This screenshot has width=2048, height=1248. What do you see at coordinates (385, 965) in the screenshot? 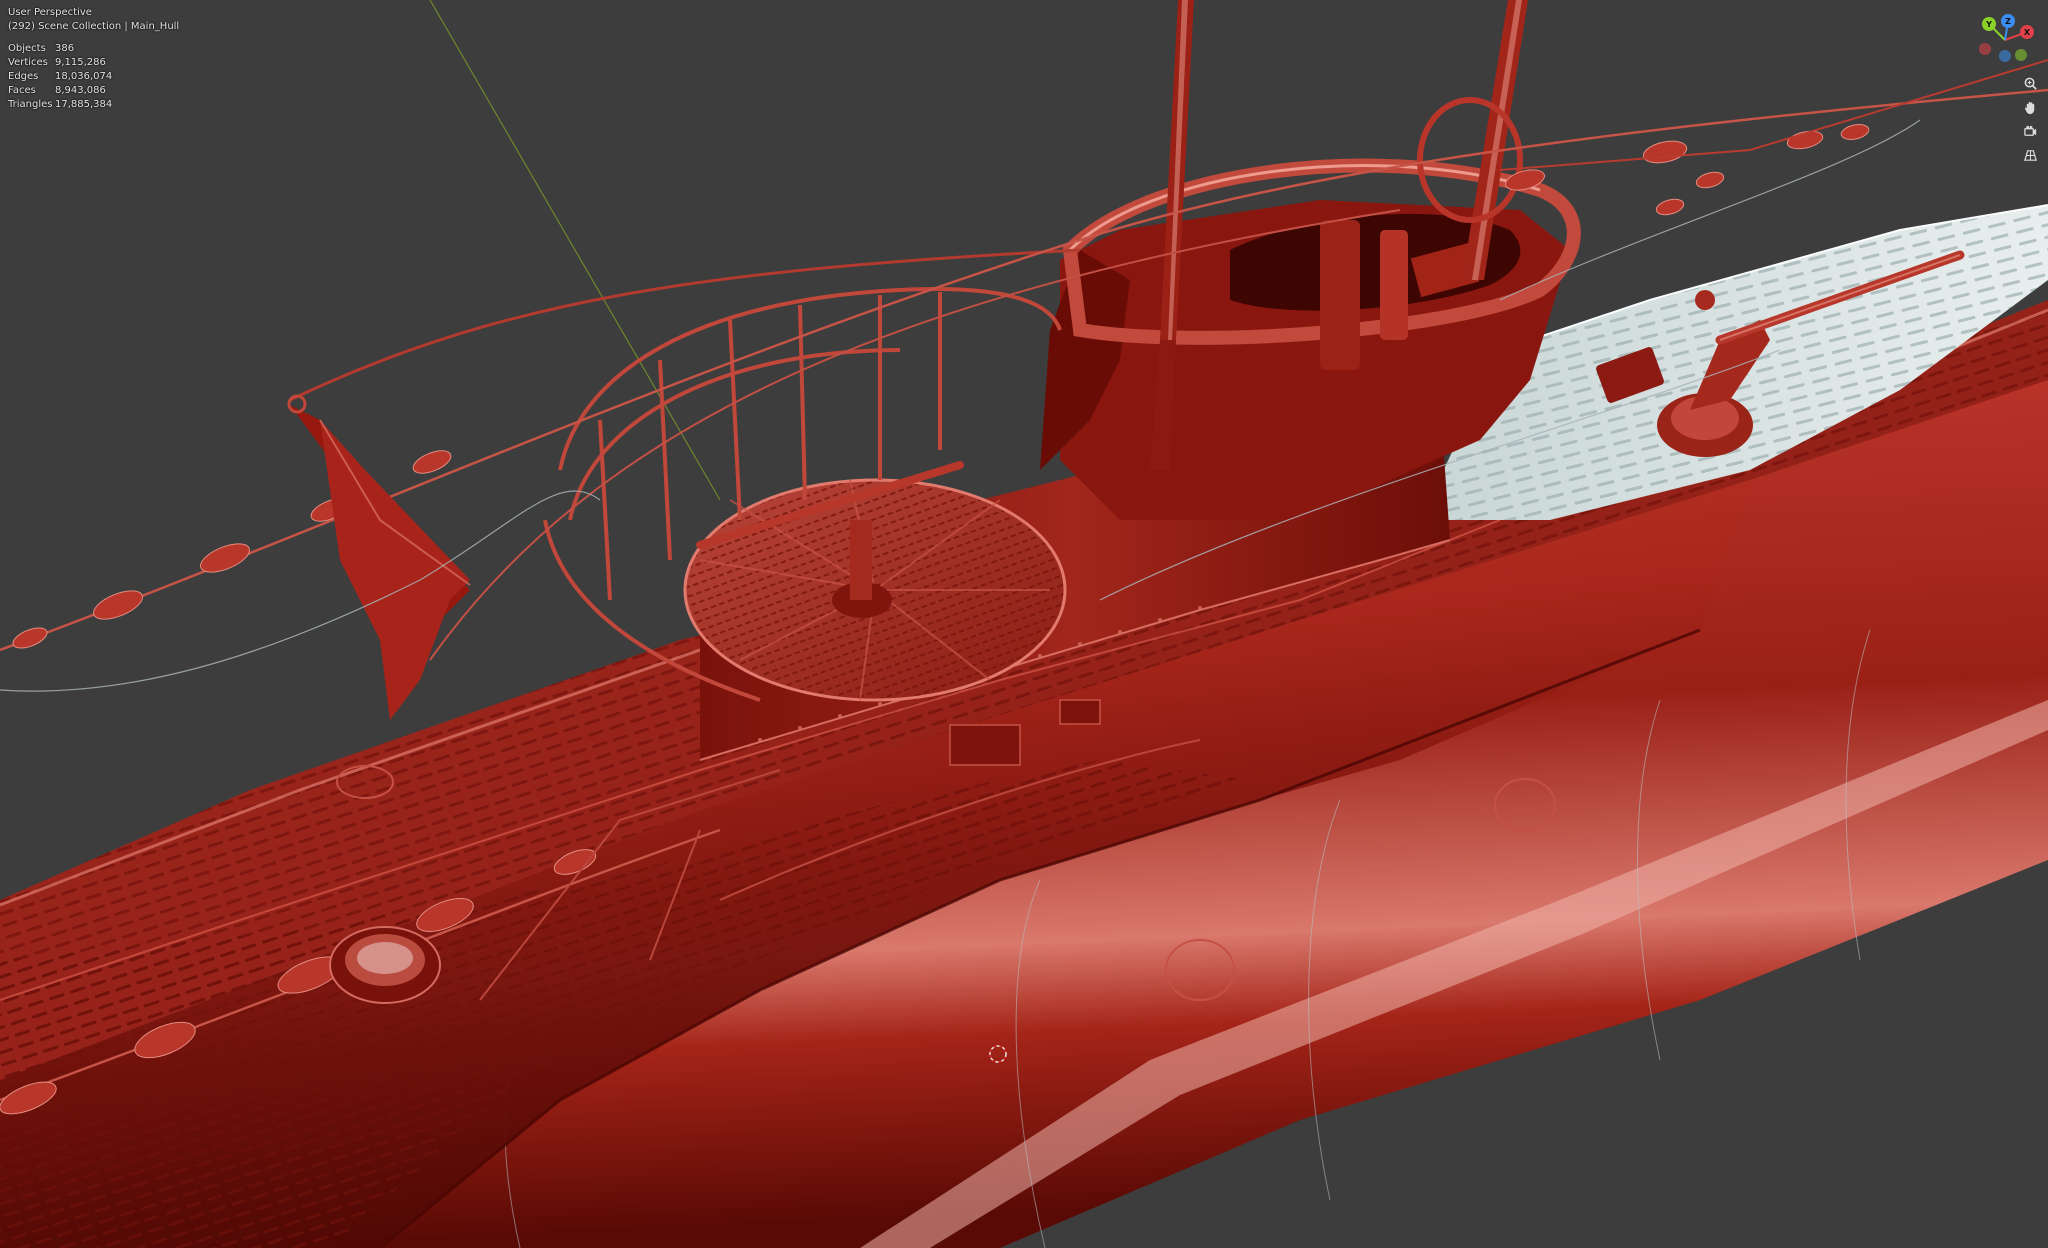
I see `deck-hatch` at bounding box center [385, 965].